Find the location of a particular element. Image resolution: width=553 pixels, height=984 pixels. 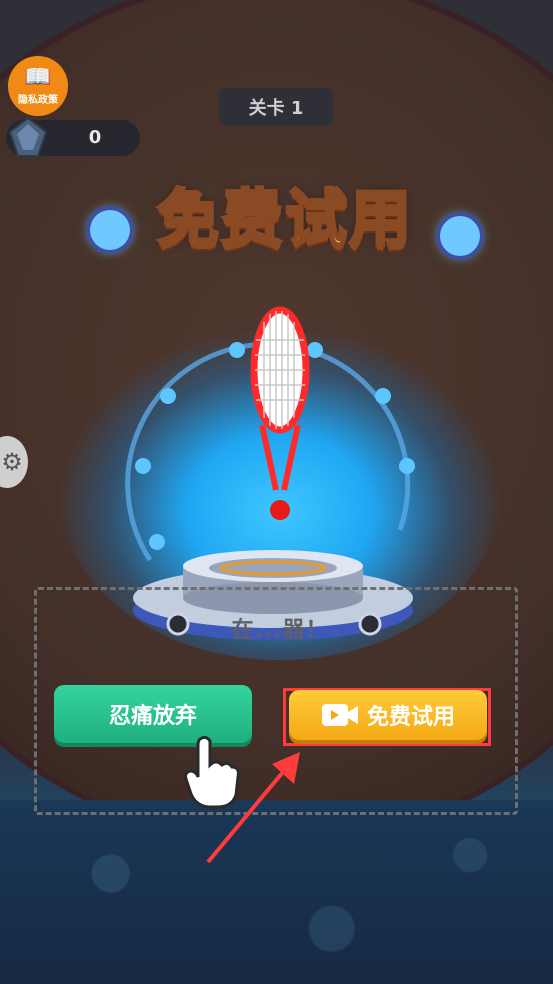

gem-counter: 0 is located at coordinates (73, 136).